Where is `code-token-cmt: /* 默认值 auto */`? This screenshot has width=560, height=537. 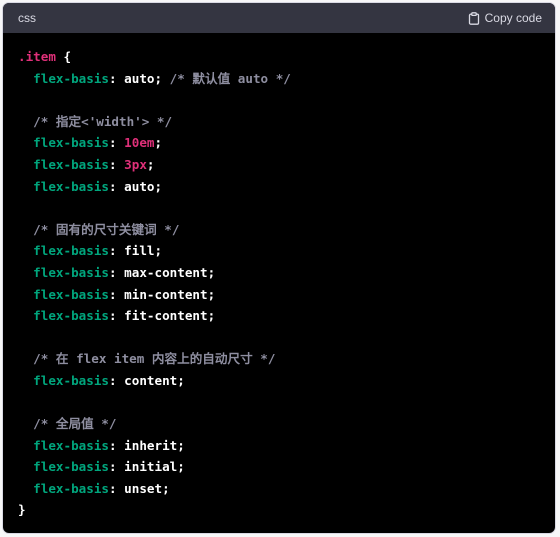
code-token-cmt: /* 默认值 auto */ is located at coordinates (230, 78).